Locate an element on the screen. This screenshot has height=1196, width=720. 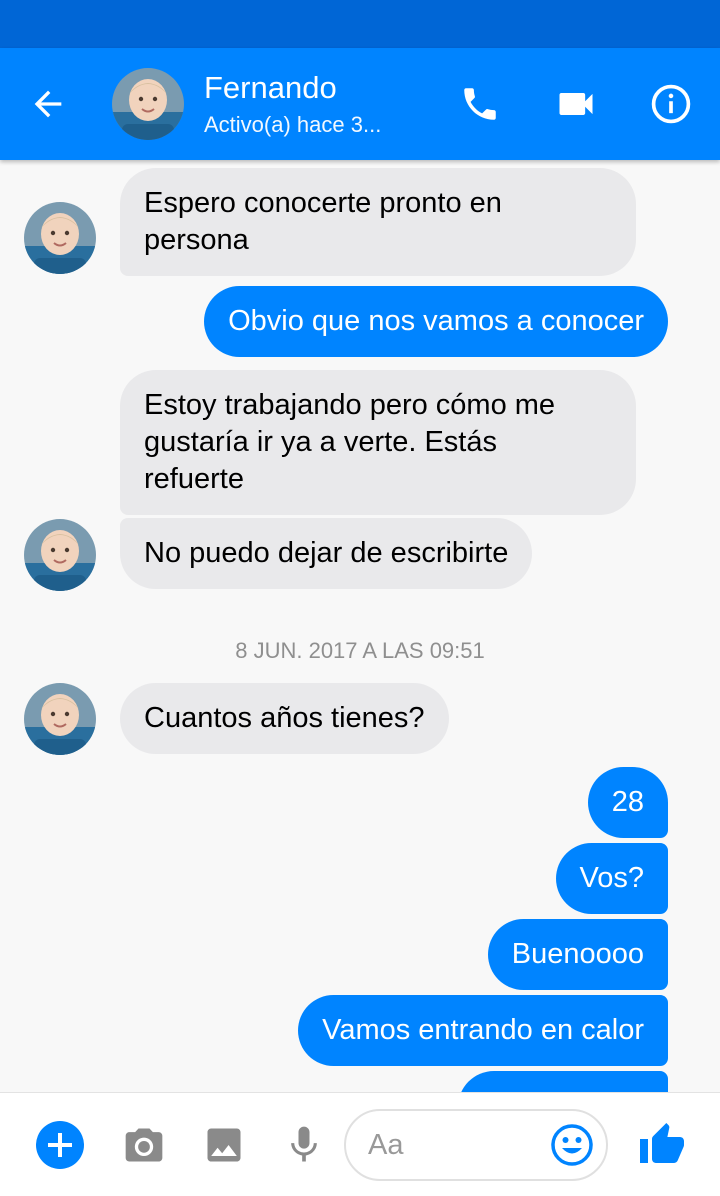
status-bar is located at coordinates (360, 24).